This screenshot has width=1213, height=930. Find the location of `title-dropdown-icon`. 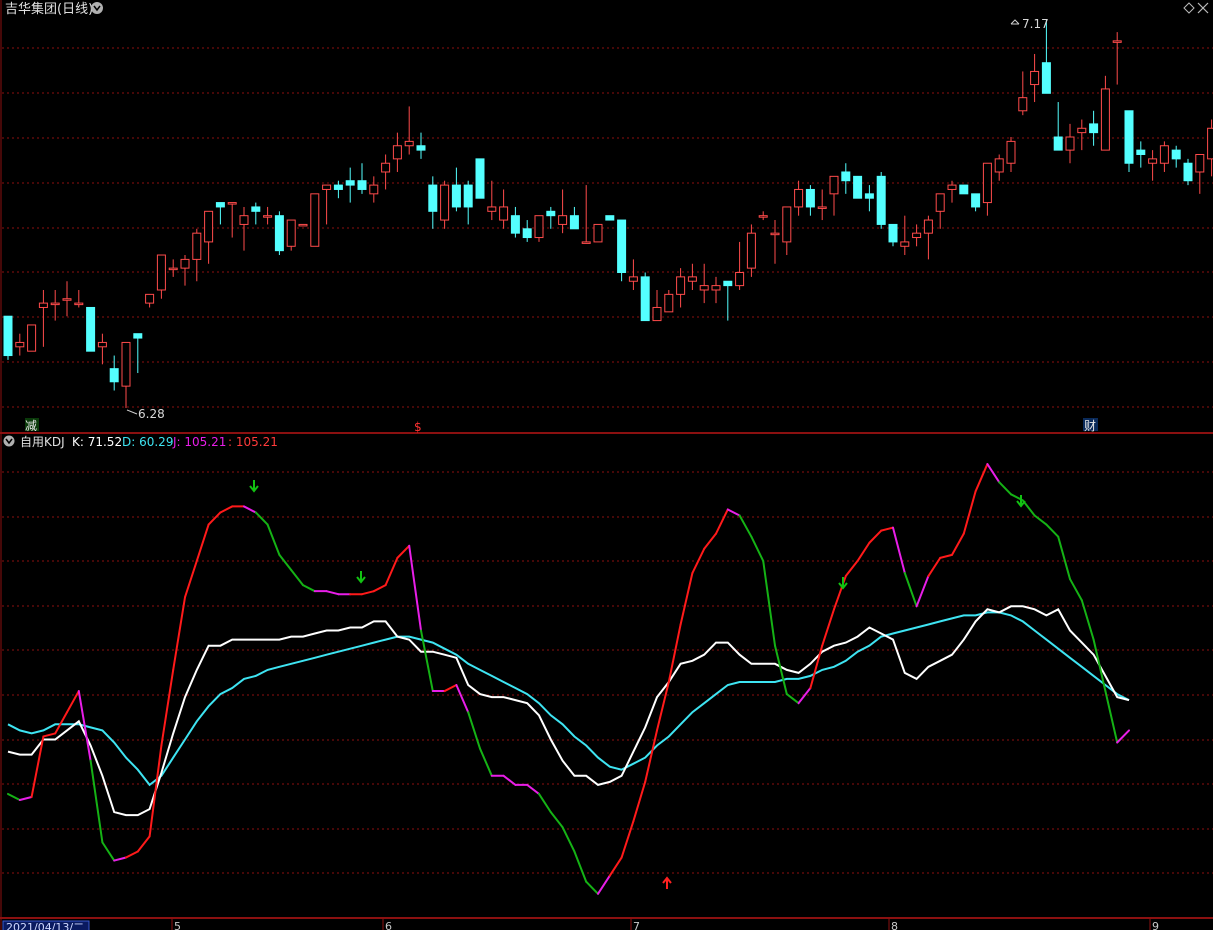

title-dropdown-icon is located at coordinates (97, 8).